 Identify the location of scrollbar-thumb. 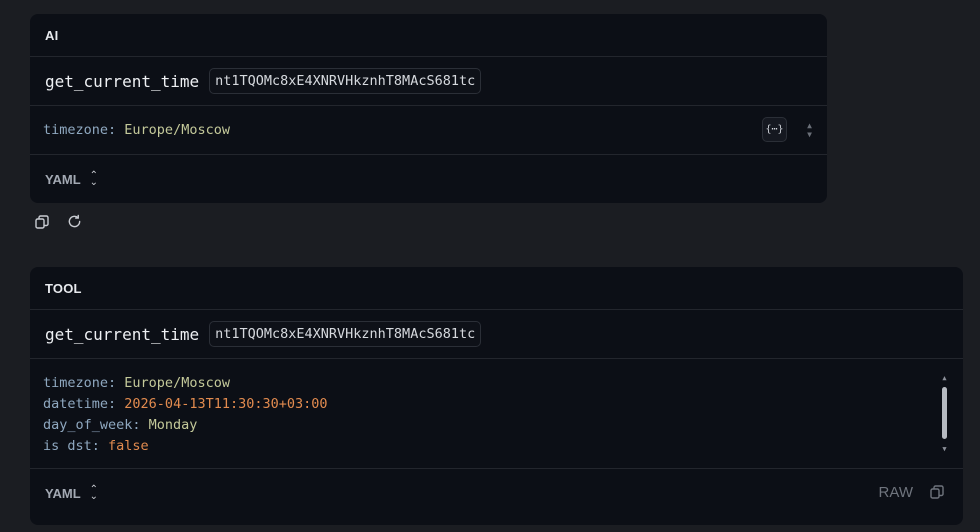
(944, 413).